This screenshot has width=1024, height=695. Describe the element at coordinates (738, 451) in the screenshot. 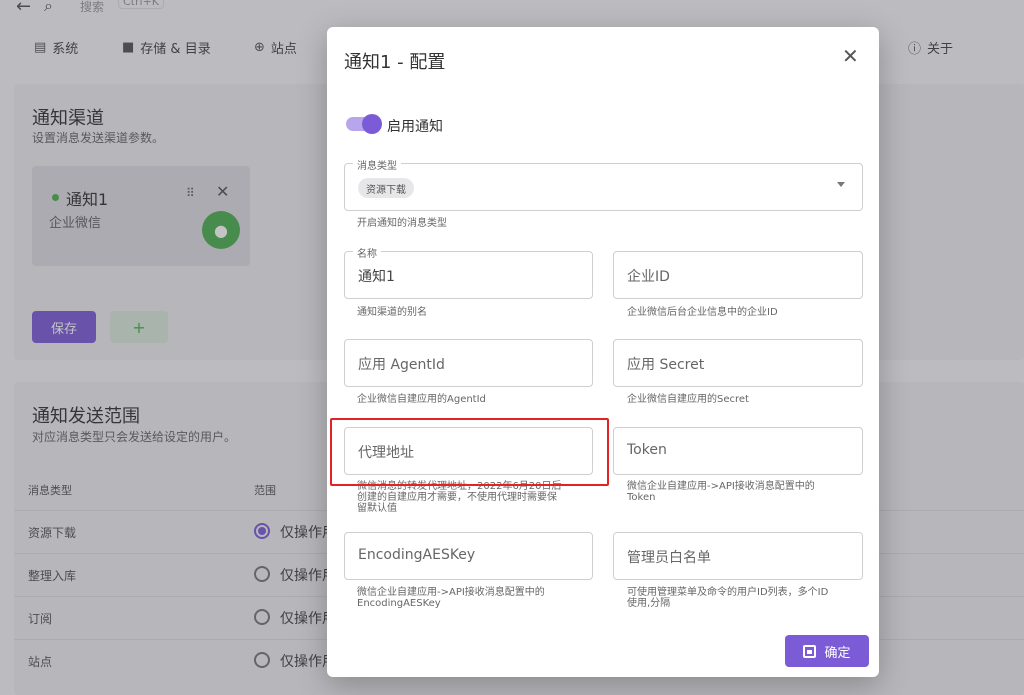

I see `token-field: Token` at that location.